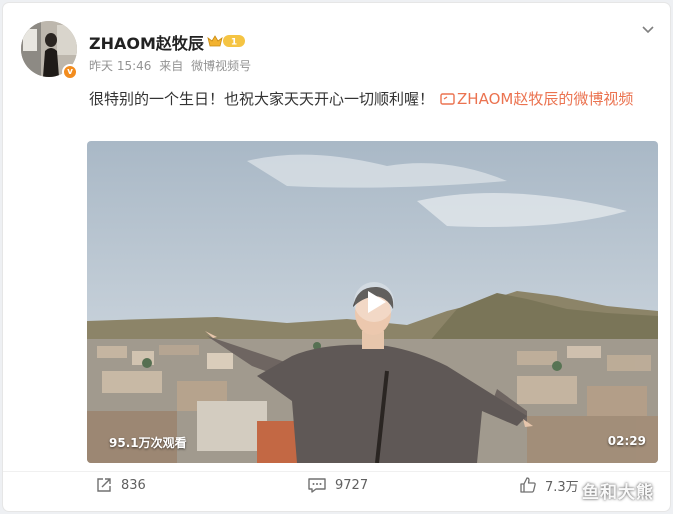 This screenshot has width=673, height=514. I want to click on view-count: 95.1万次观看, so click(148, 443).